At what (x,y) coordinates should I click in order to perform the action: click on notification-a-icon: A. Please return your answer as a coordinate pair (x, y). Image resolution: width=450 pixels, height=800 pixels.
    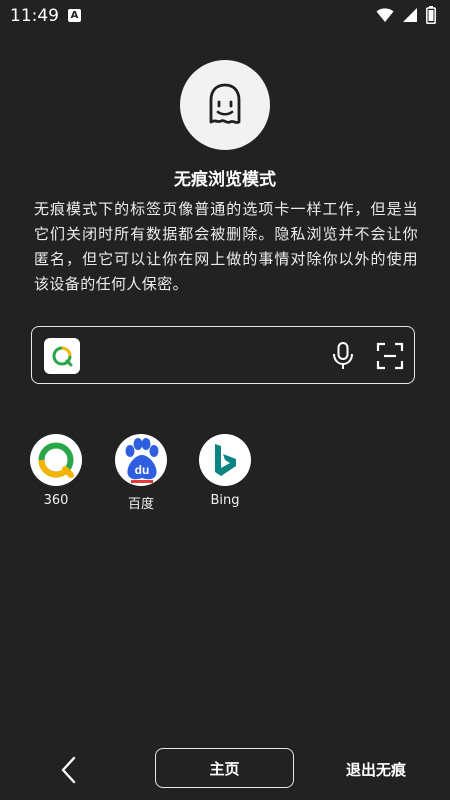
    Looking at the image, I should click on (74, 15).